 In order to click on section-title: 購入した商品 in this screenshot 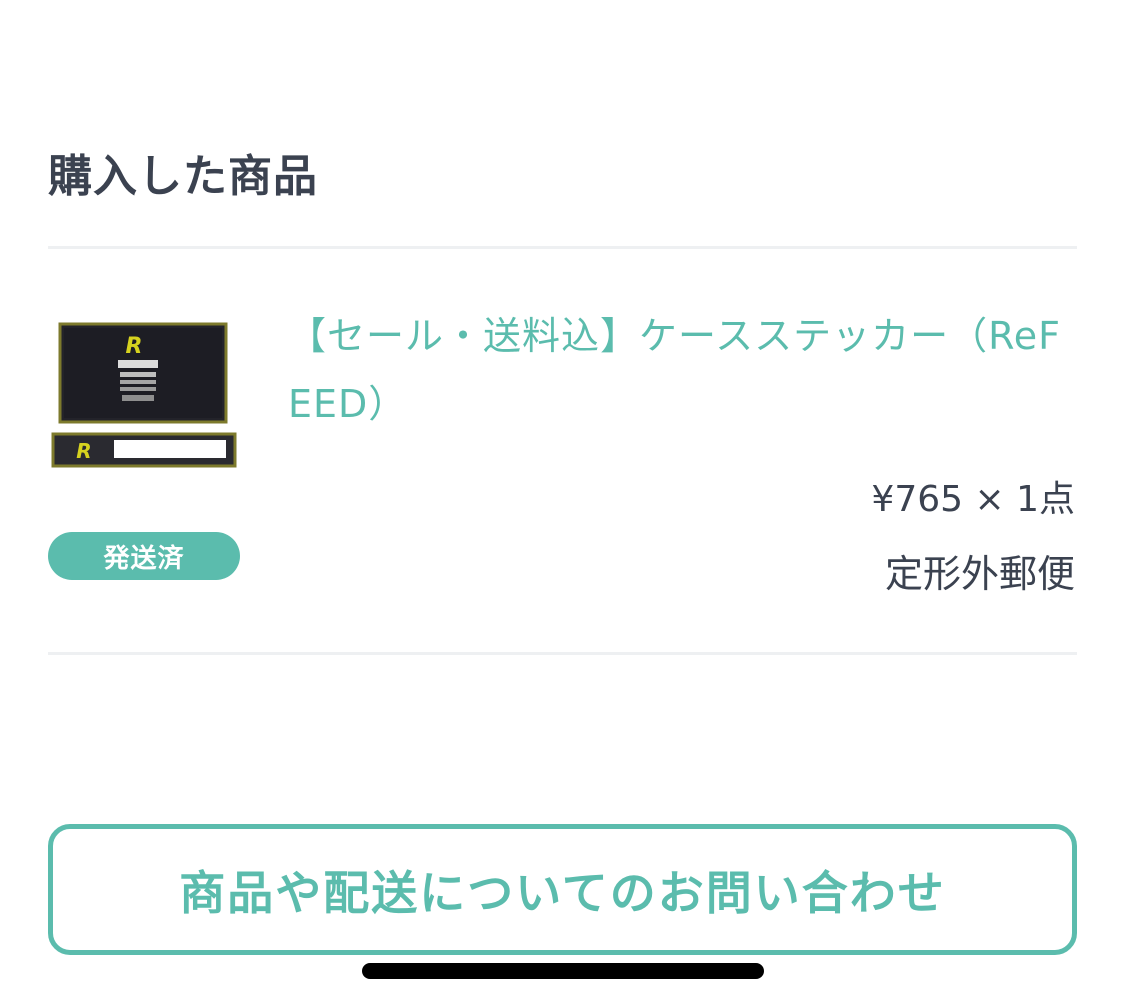, I will do `click(183, 176)`.